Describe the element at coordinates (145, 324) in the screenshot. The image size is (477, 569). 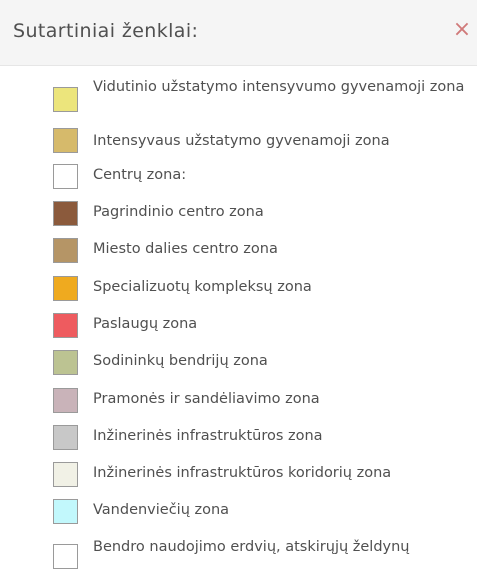
I see `legend-label: Paslaugų zona` at that location.